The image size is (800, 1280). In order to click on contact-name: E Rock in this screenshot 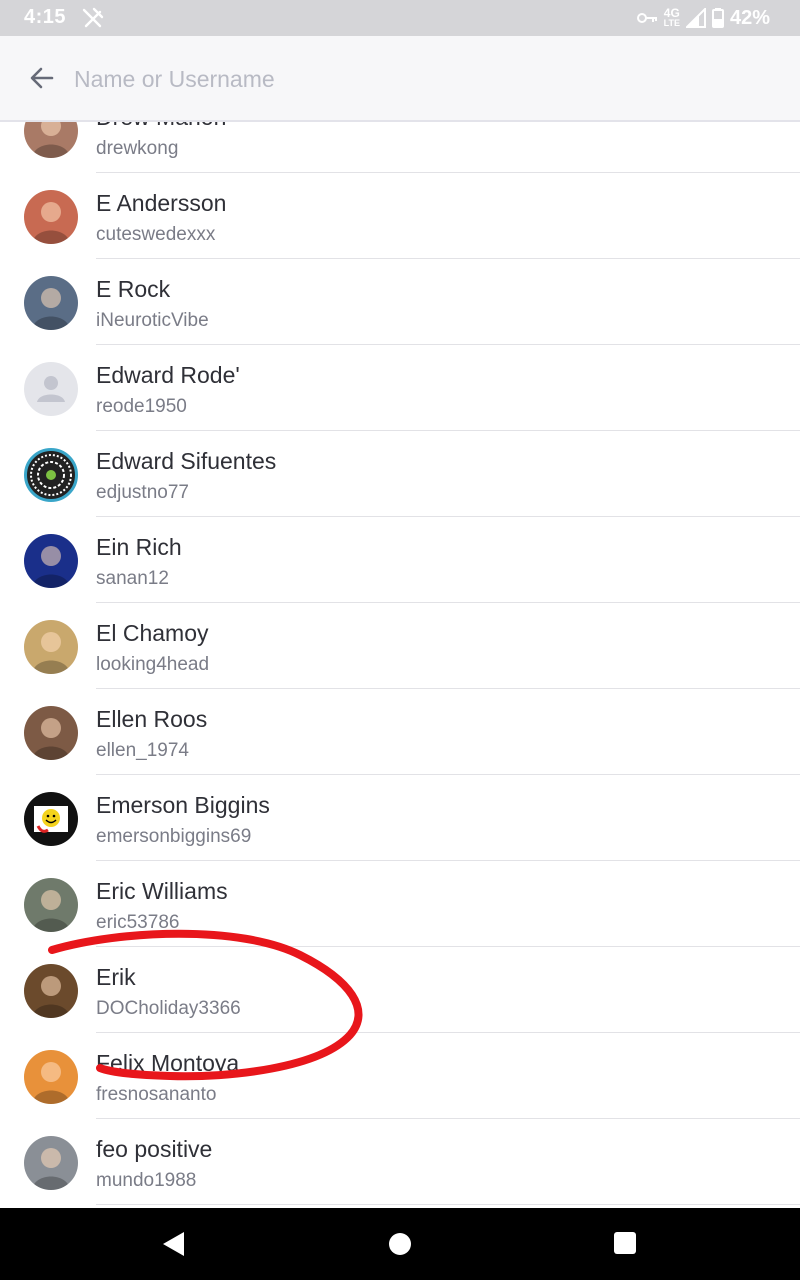, I will do `click(133, 289)`.